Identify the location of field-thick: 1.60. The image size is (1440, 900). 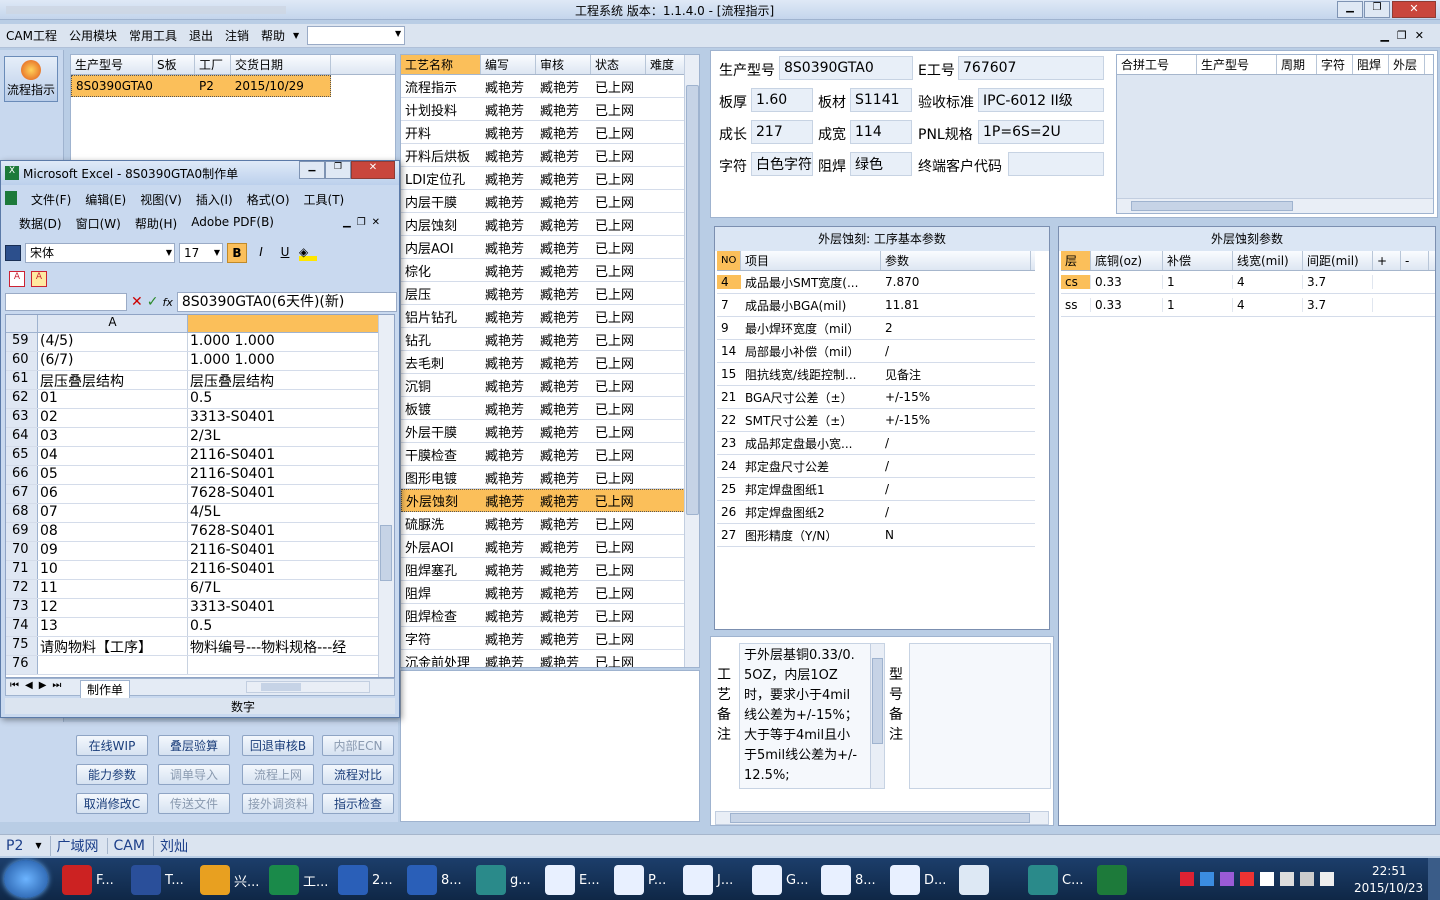
(782, 100).